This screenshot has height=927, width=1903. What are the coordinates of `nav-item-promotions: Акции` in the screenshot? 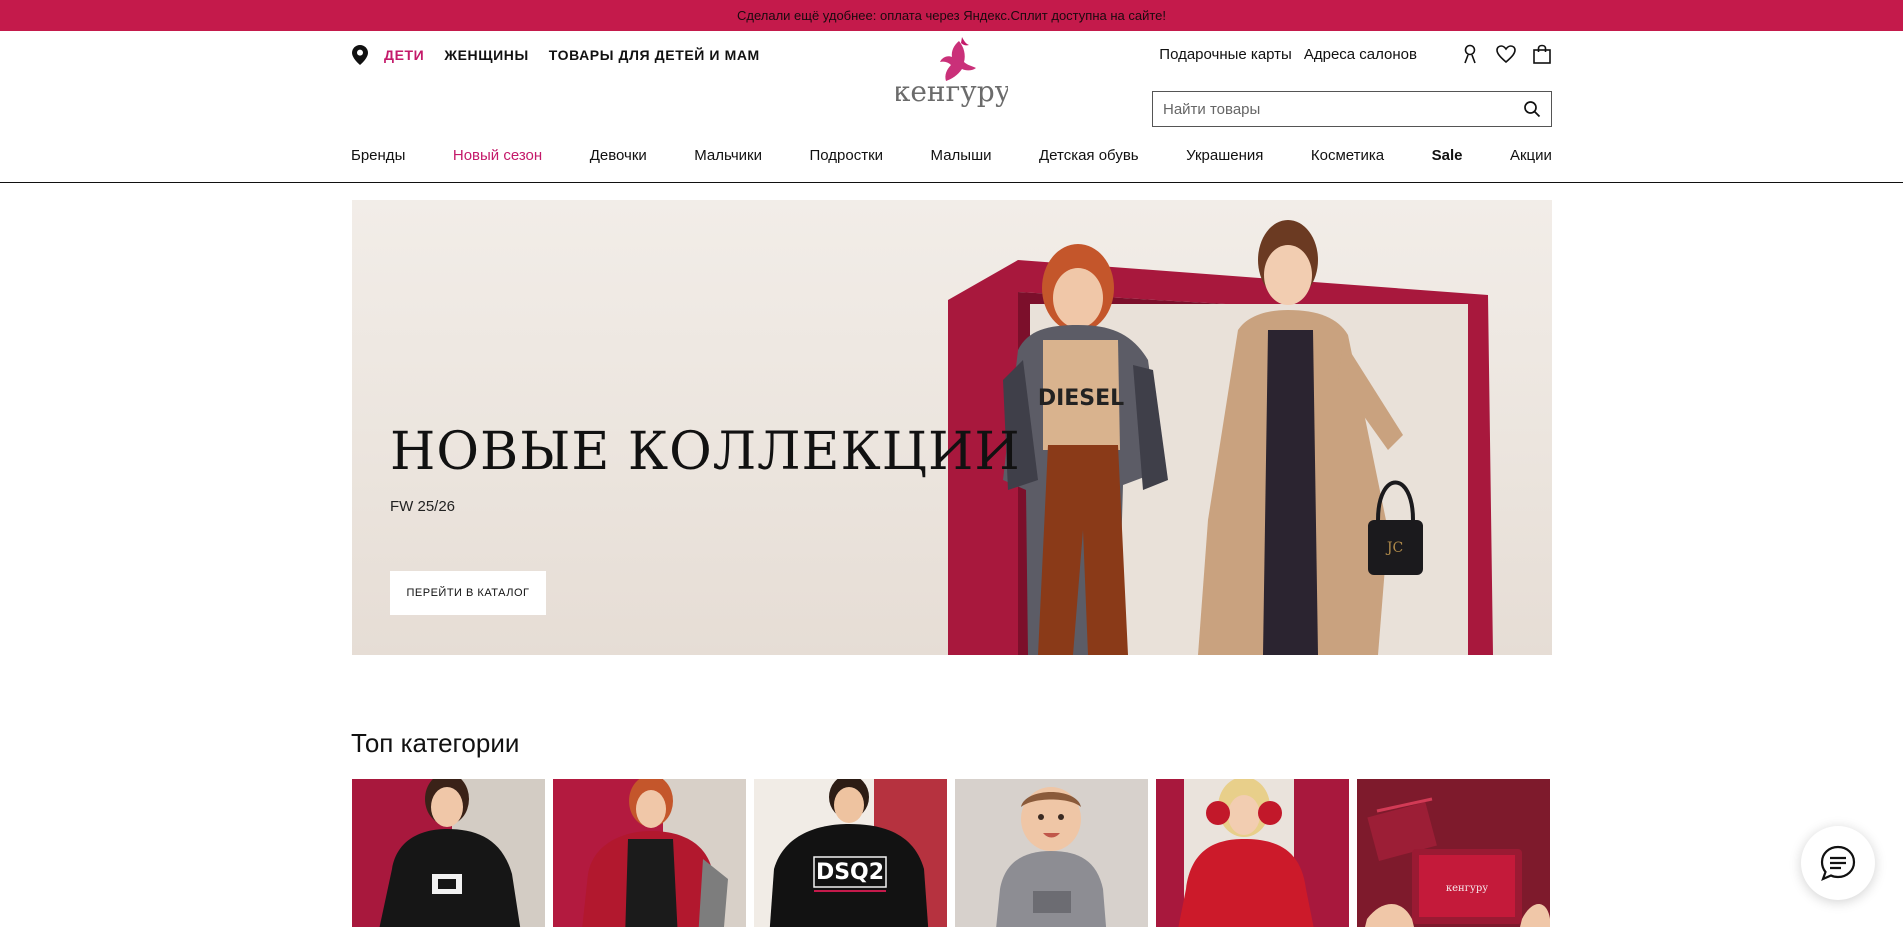 It's located at (1531, 155).